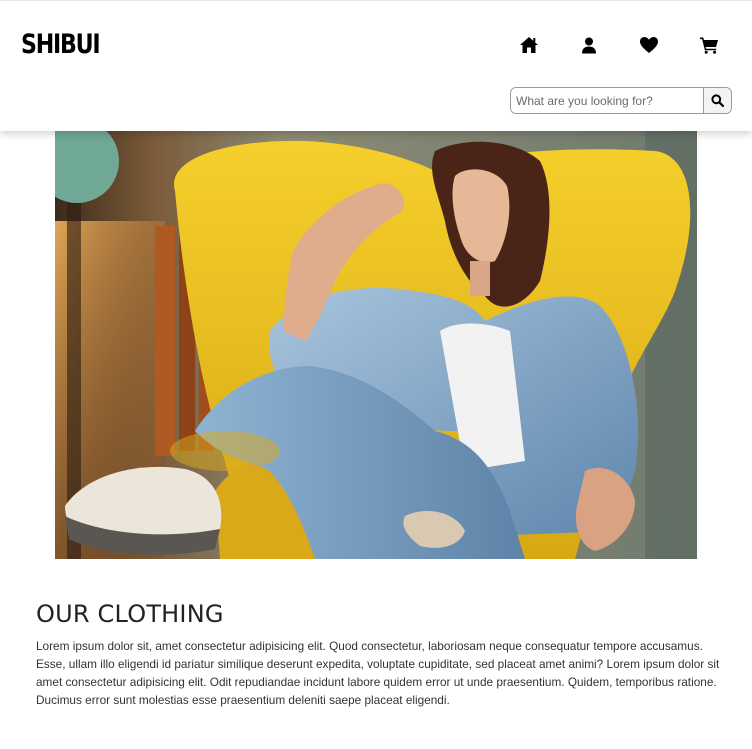  I want to click on cart-icon, so click(709, 45).